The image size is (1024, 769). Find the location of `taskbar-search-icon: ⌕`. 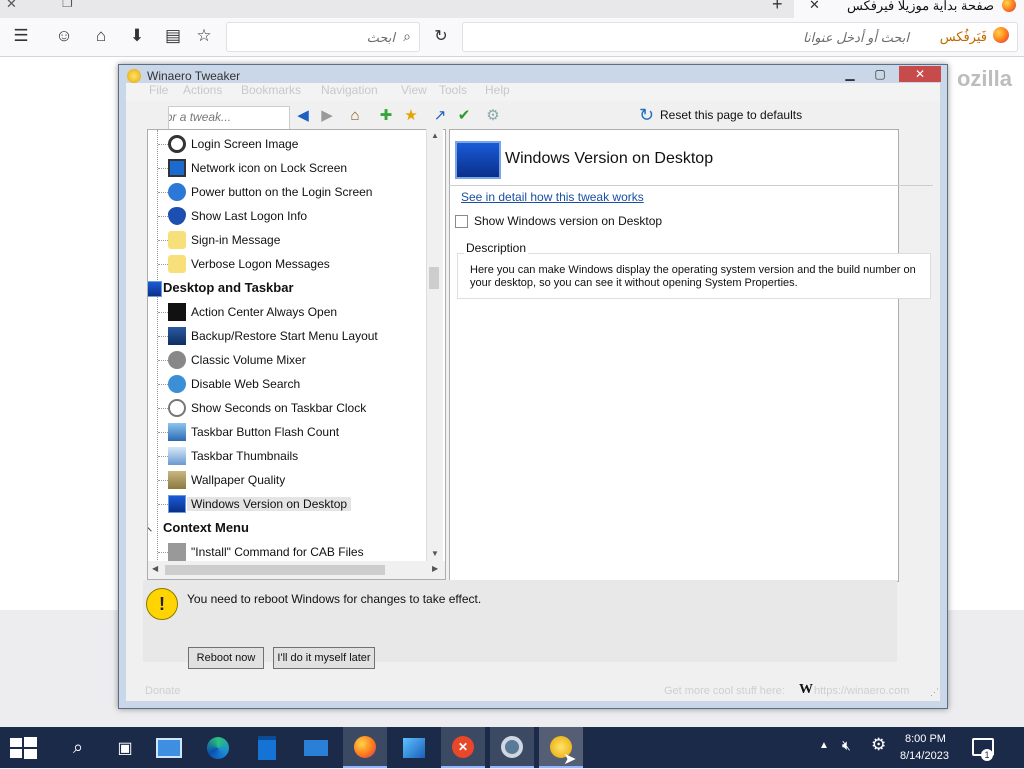

taskbar-search-icon: ⌕ is located at coordinates (78, 747).